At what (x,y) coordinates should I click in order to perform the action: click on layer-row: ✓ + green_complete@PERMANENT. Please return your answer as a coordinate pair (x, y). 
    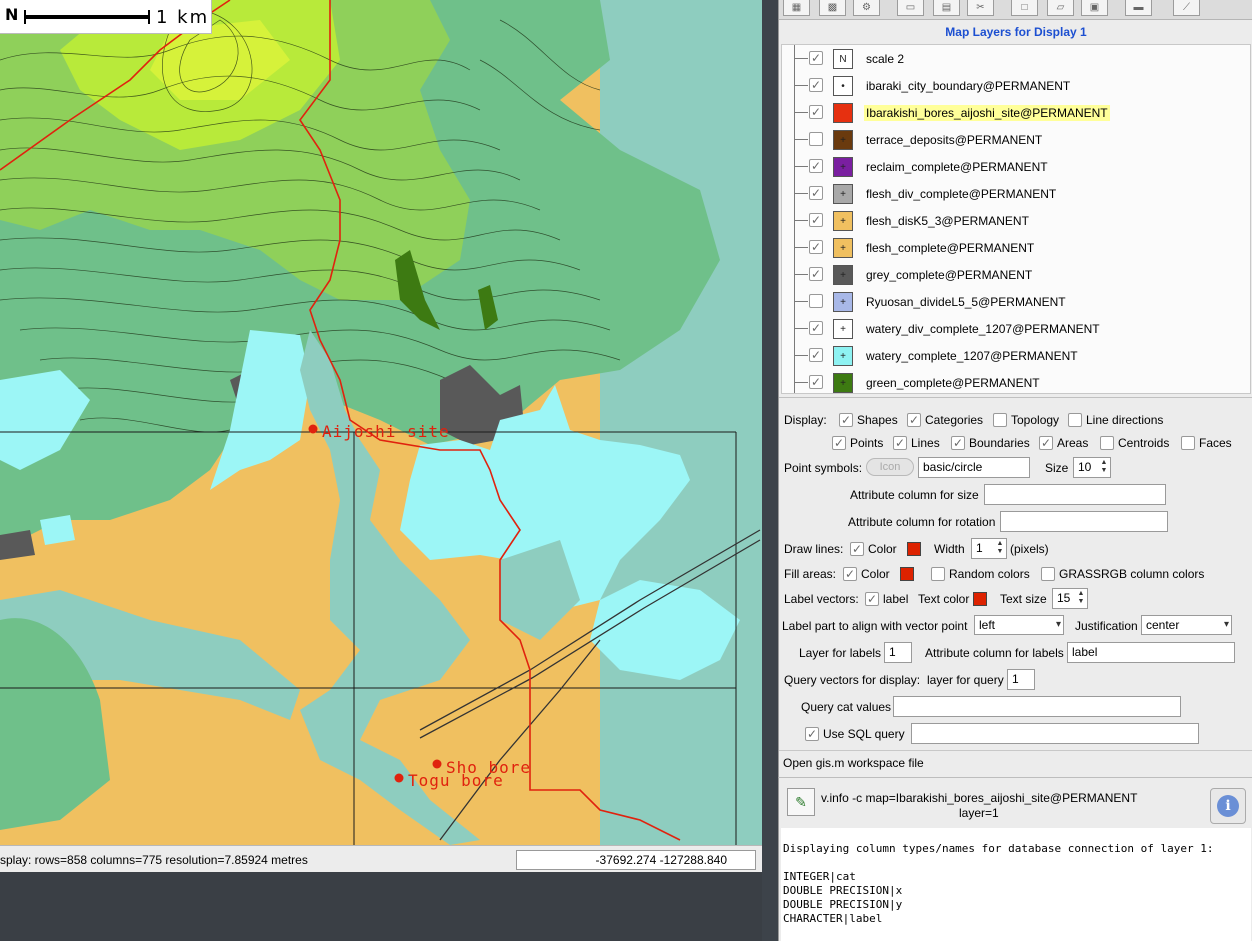
    Looking at the image, I should click on (1016, 381).